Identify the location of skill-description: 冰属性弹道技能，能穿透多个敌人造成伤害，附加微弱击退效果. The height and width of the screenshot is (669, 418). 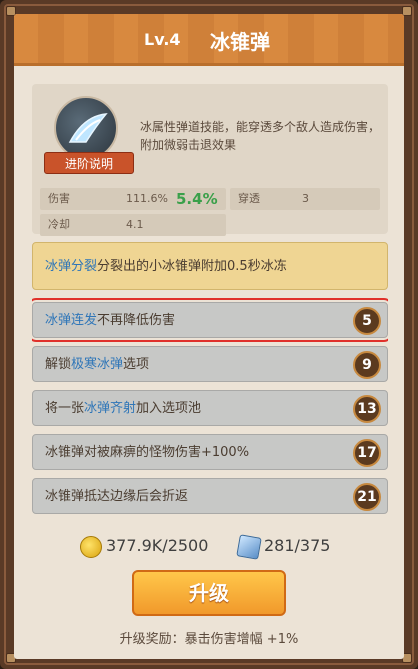
(260, 136).